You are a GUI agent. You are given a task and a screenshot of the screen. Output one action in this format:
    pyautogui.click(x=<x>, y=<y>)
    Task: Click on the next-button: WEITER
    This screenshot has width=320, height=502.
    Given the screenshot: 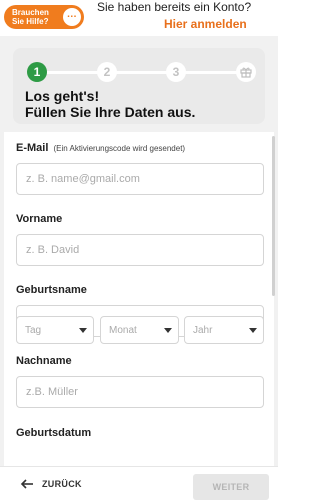 What is the action you would take?
    pyautogui.click(x=231, y=487)
    